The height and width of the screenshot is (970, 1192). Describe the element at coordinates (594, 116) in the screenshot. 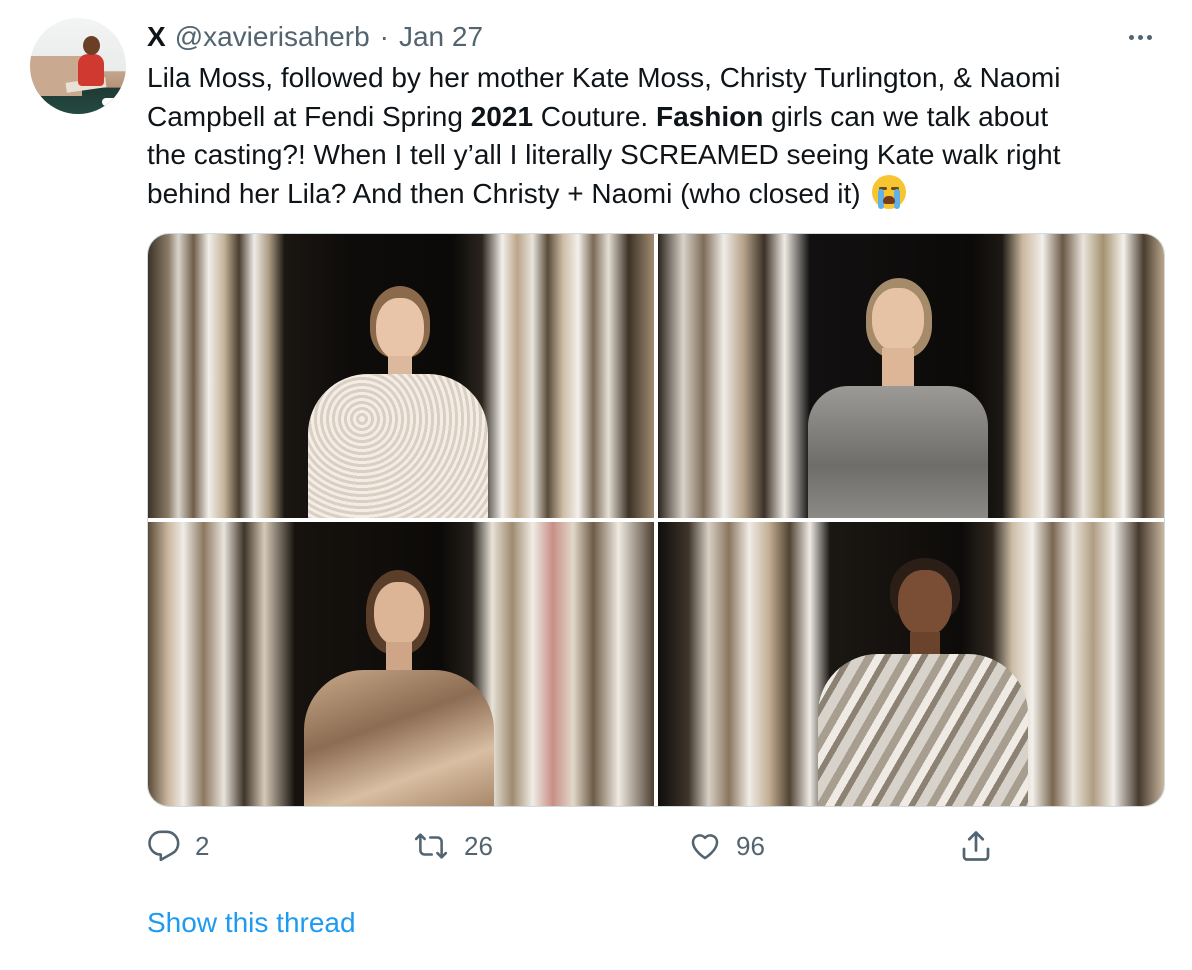

I see `text-span: Couture.` at that location.